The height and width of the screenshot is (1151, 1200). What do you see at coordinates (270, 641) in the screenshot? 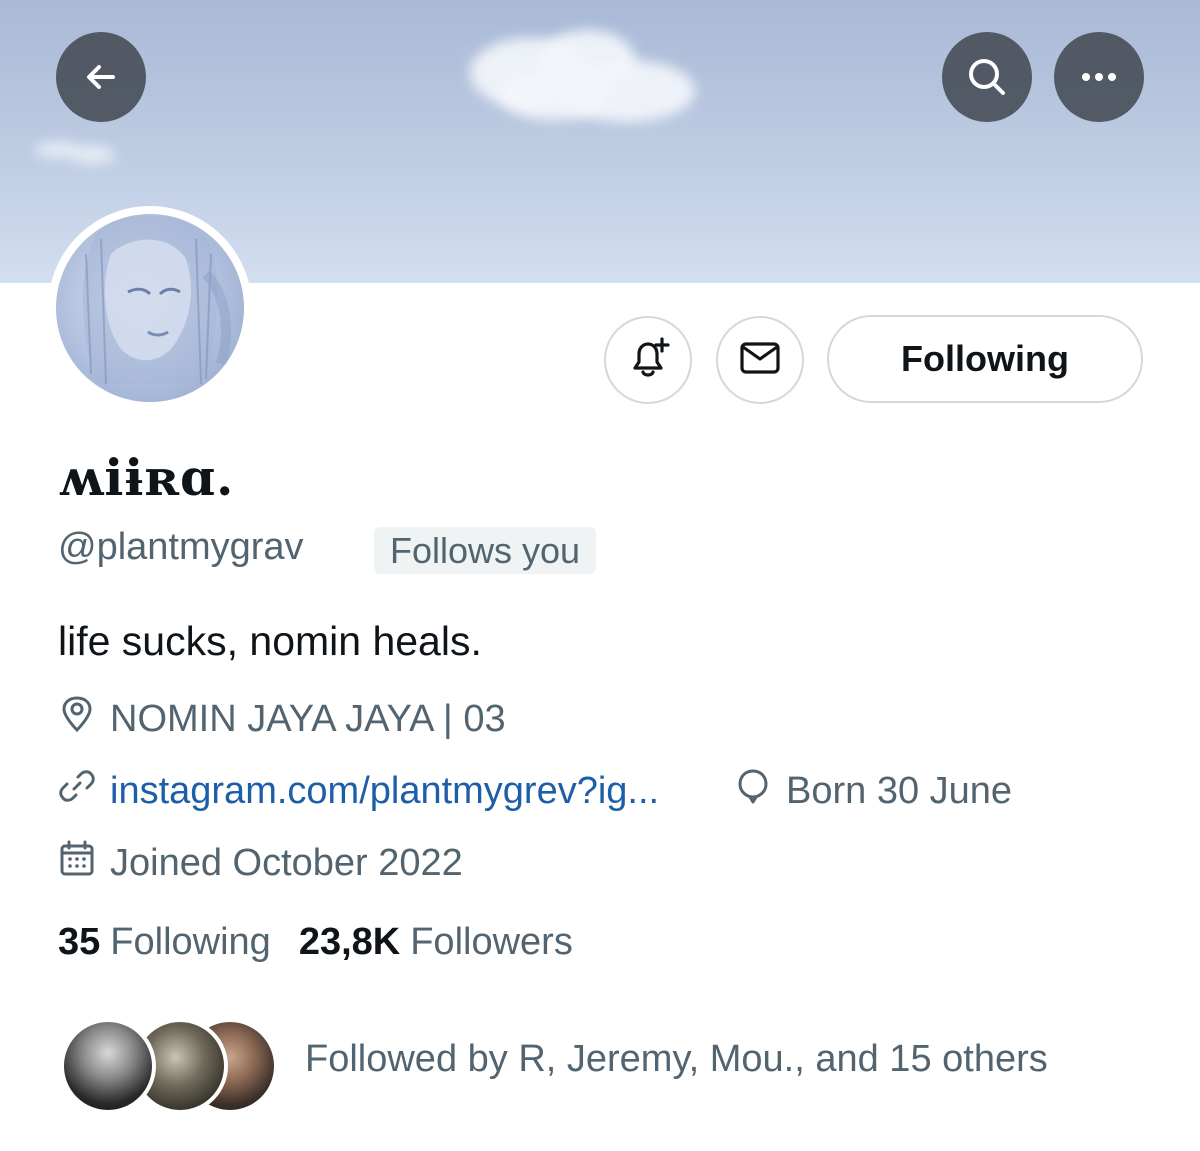
I see `profile-bio: life sucks, nomin heals.` at bounding box center [270, 641].